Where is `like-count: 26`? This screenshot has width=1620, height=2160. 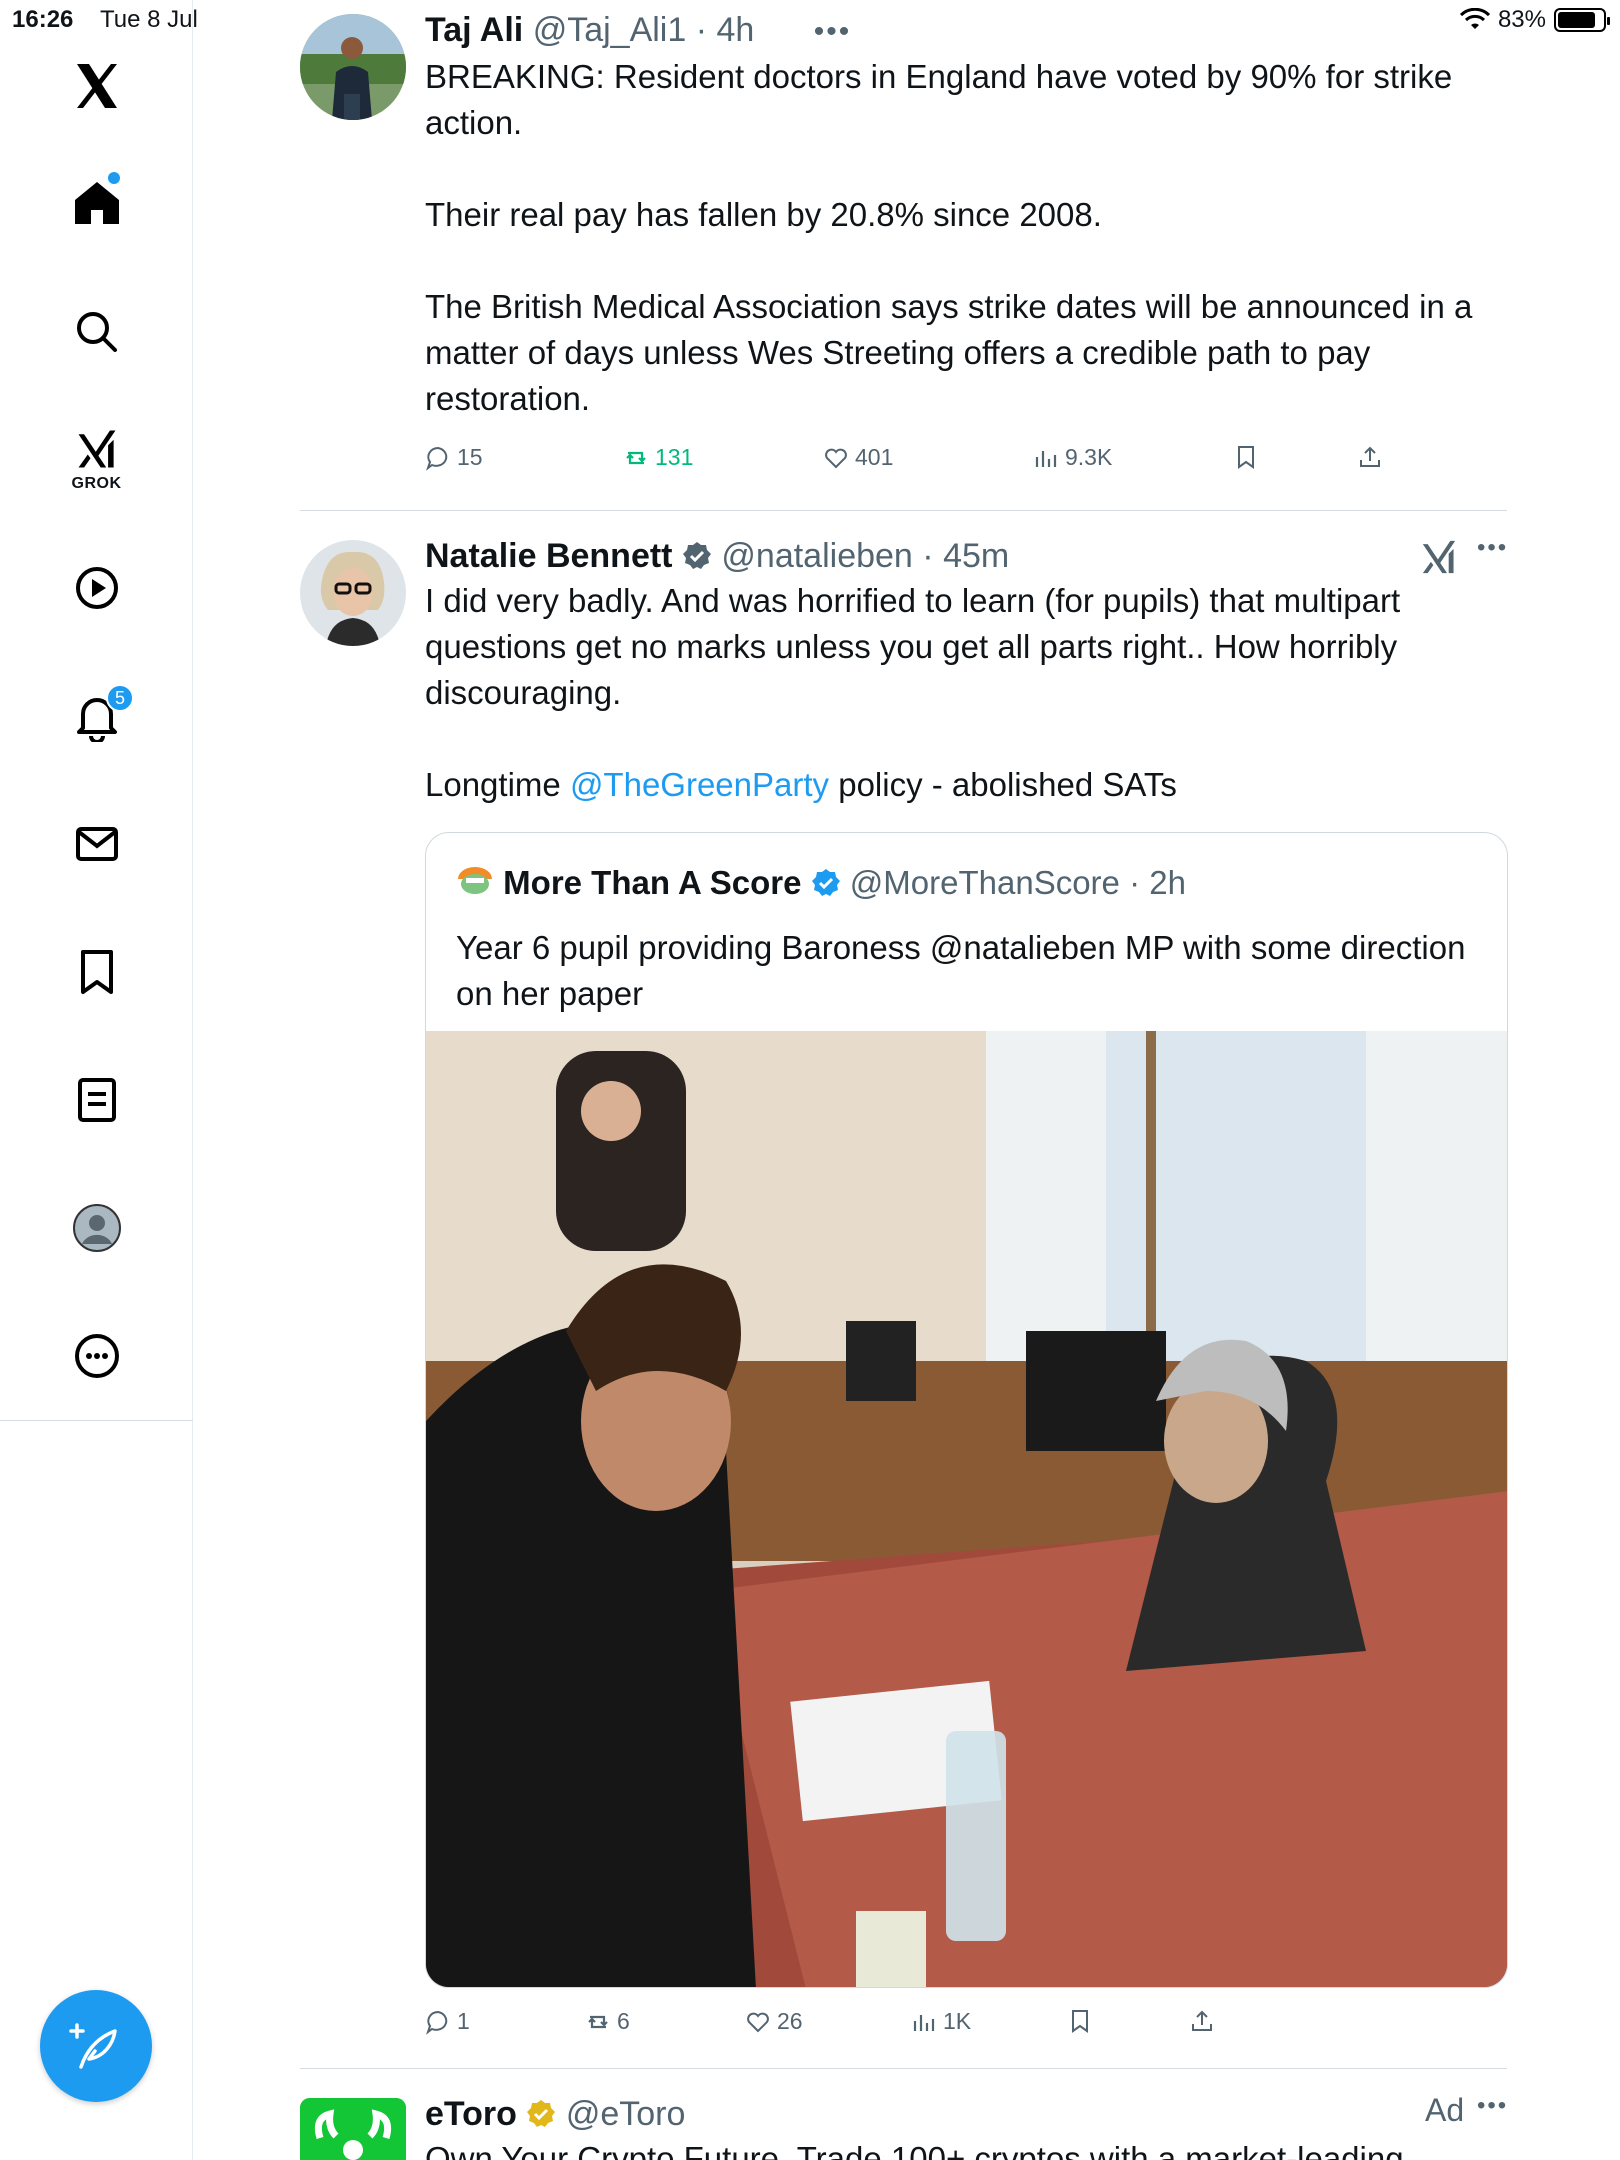 like-count: 26 is located at coordinates (790, 2021).